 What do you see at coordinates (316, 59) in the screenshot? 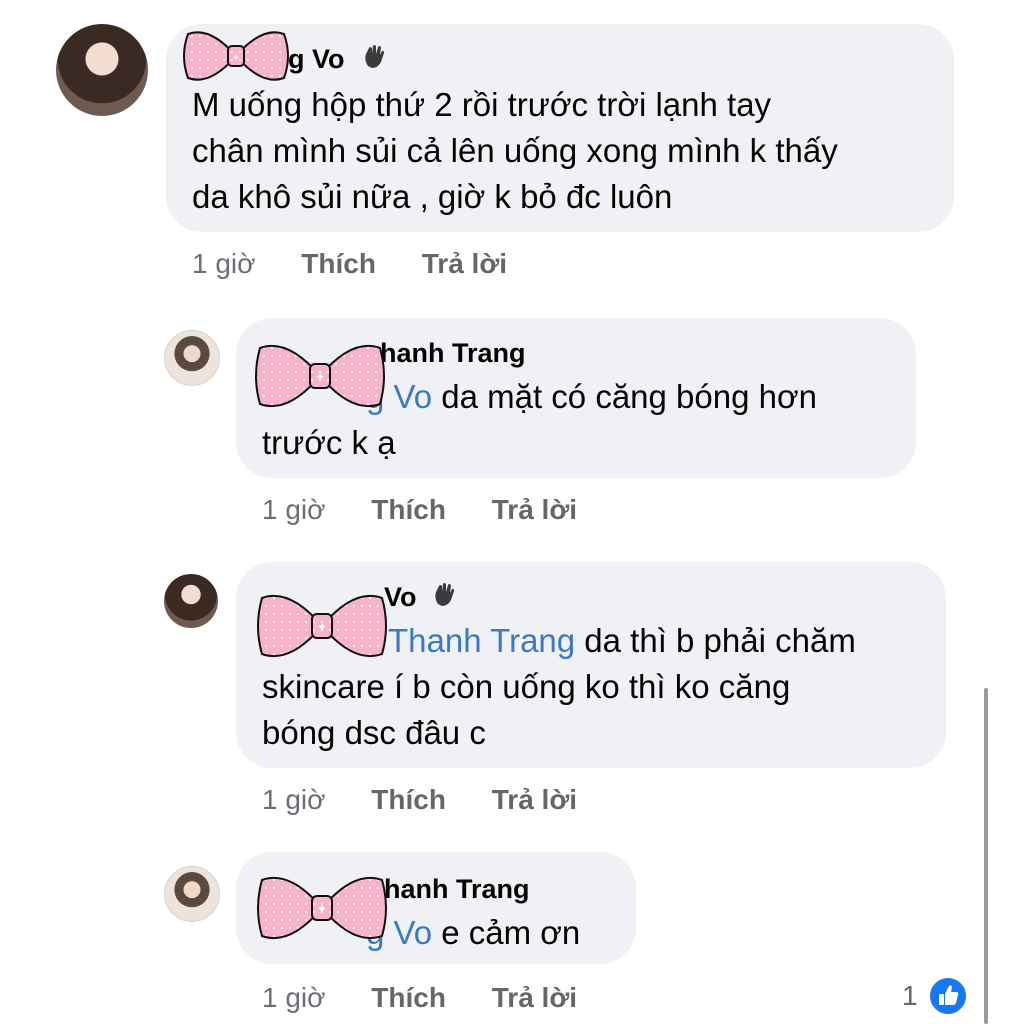
I see `comment-author: g Vo` at bounding box center [316, 59].